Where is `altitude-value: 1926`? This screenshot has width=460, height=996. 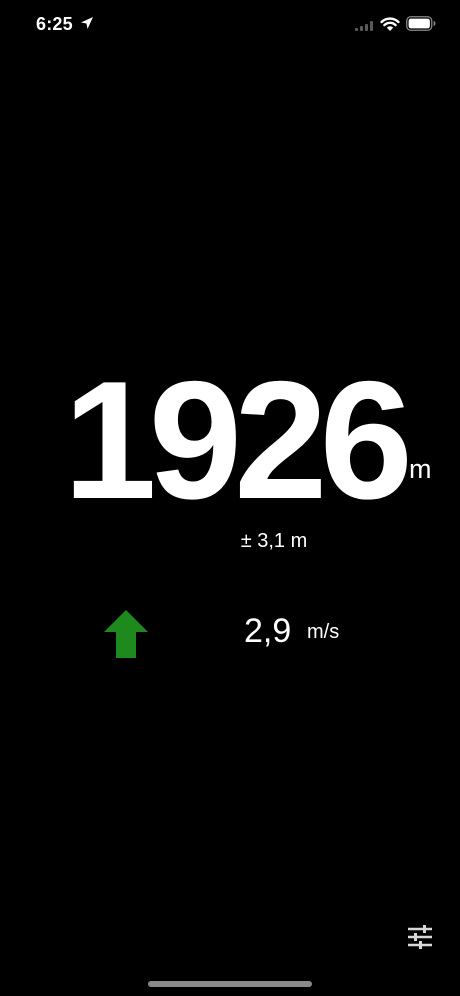 altitude-value: 1926 is located at coordinates (238, 440).